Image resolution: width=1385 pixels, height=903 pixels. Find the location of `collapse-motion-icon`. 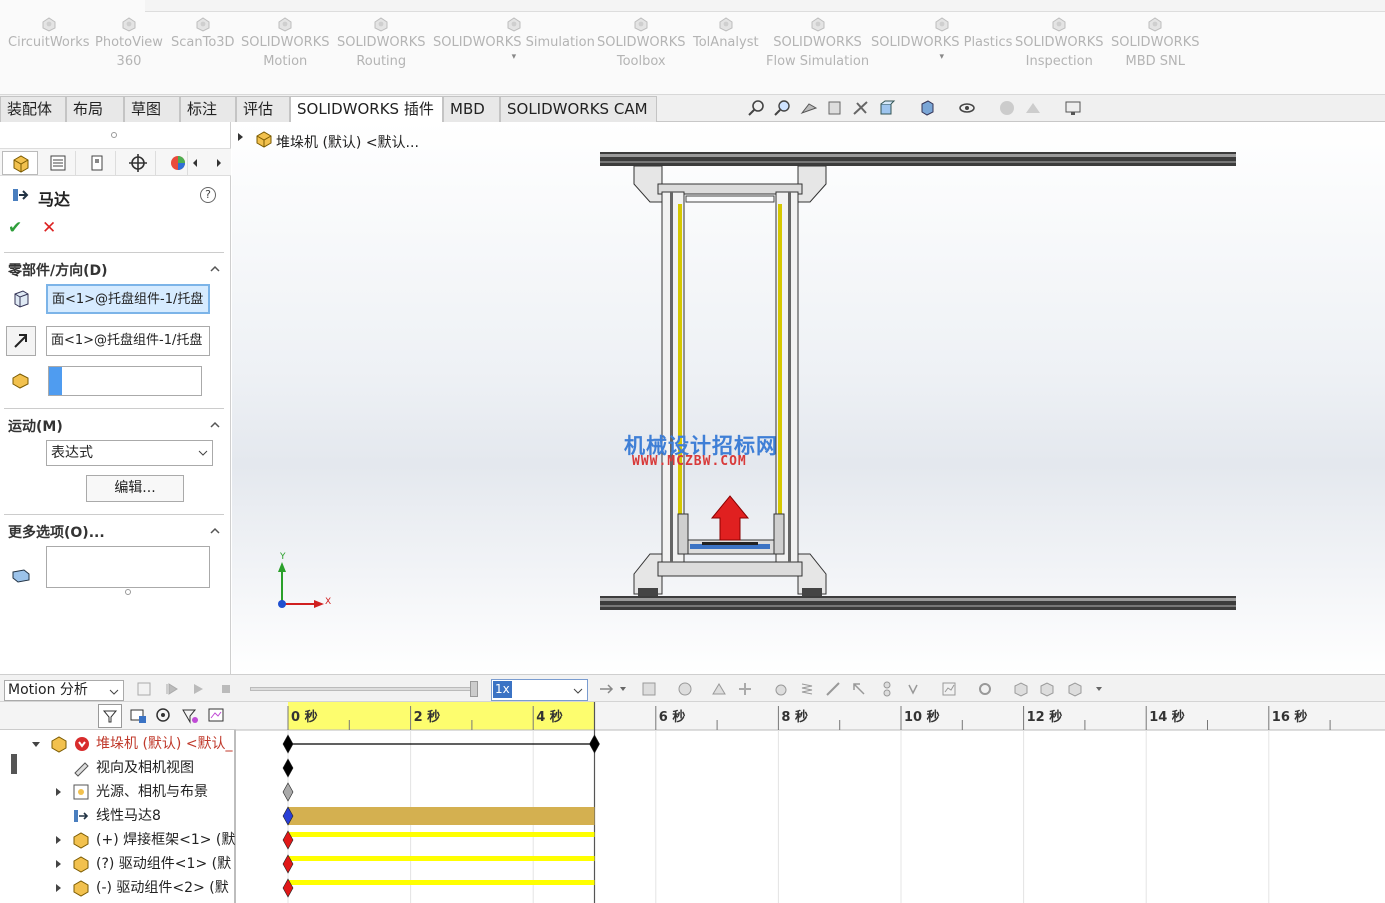

collapse-motion-icon is located at coordinates (1021, 689).